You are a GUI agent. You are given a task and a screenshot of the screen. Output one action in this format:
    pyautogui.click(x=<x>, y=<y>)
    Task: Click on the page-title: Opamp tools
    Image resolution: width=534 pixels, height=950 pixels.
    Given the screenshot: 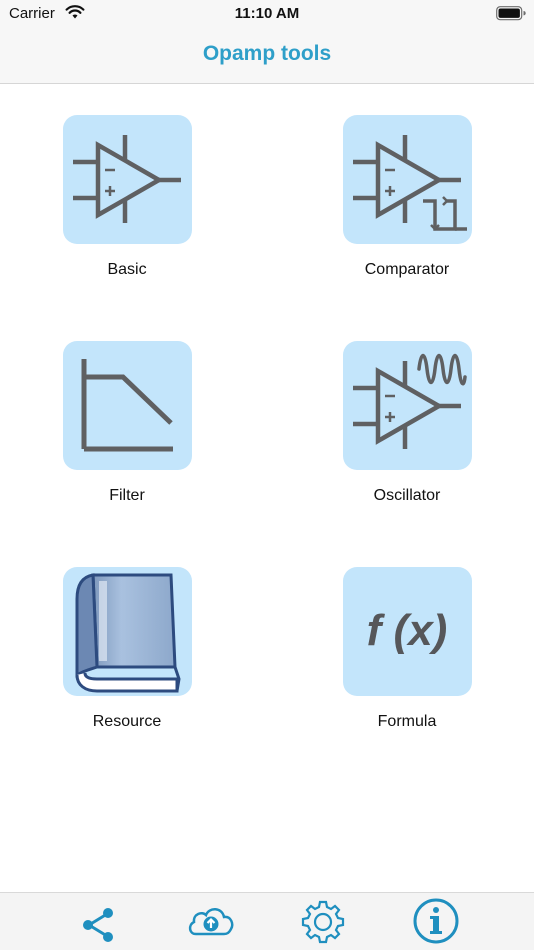 What is the action you would take?
    pyautogui.click(x=267, y=53)
    